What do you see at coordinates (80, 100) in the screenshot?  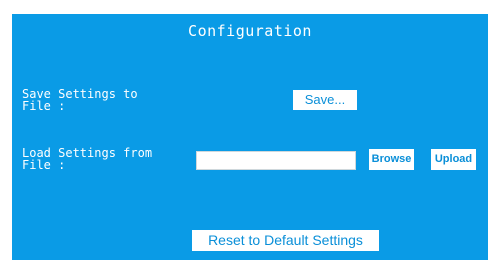 I see `save-settings-label: Save Settings to File :` at bounding box center [80, 100].